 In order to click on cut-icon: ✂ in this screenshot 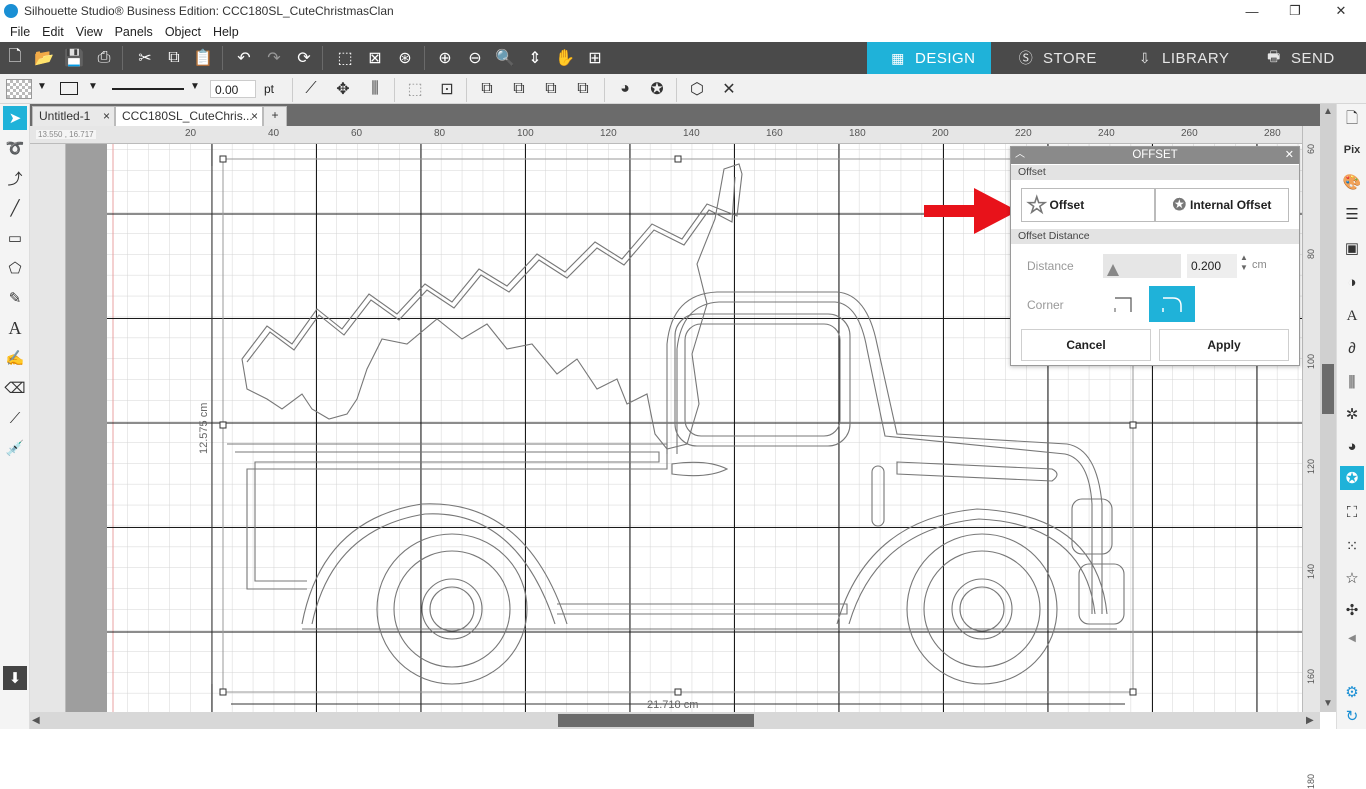, I will do `click(145, 58)`.